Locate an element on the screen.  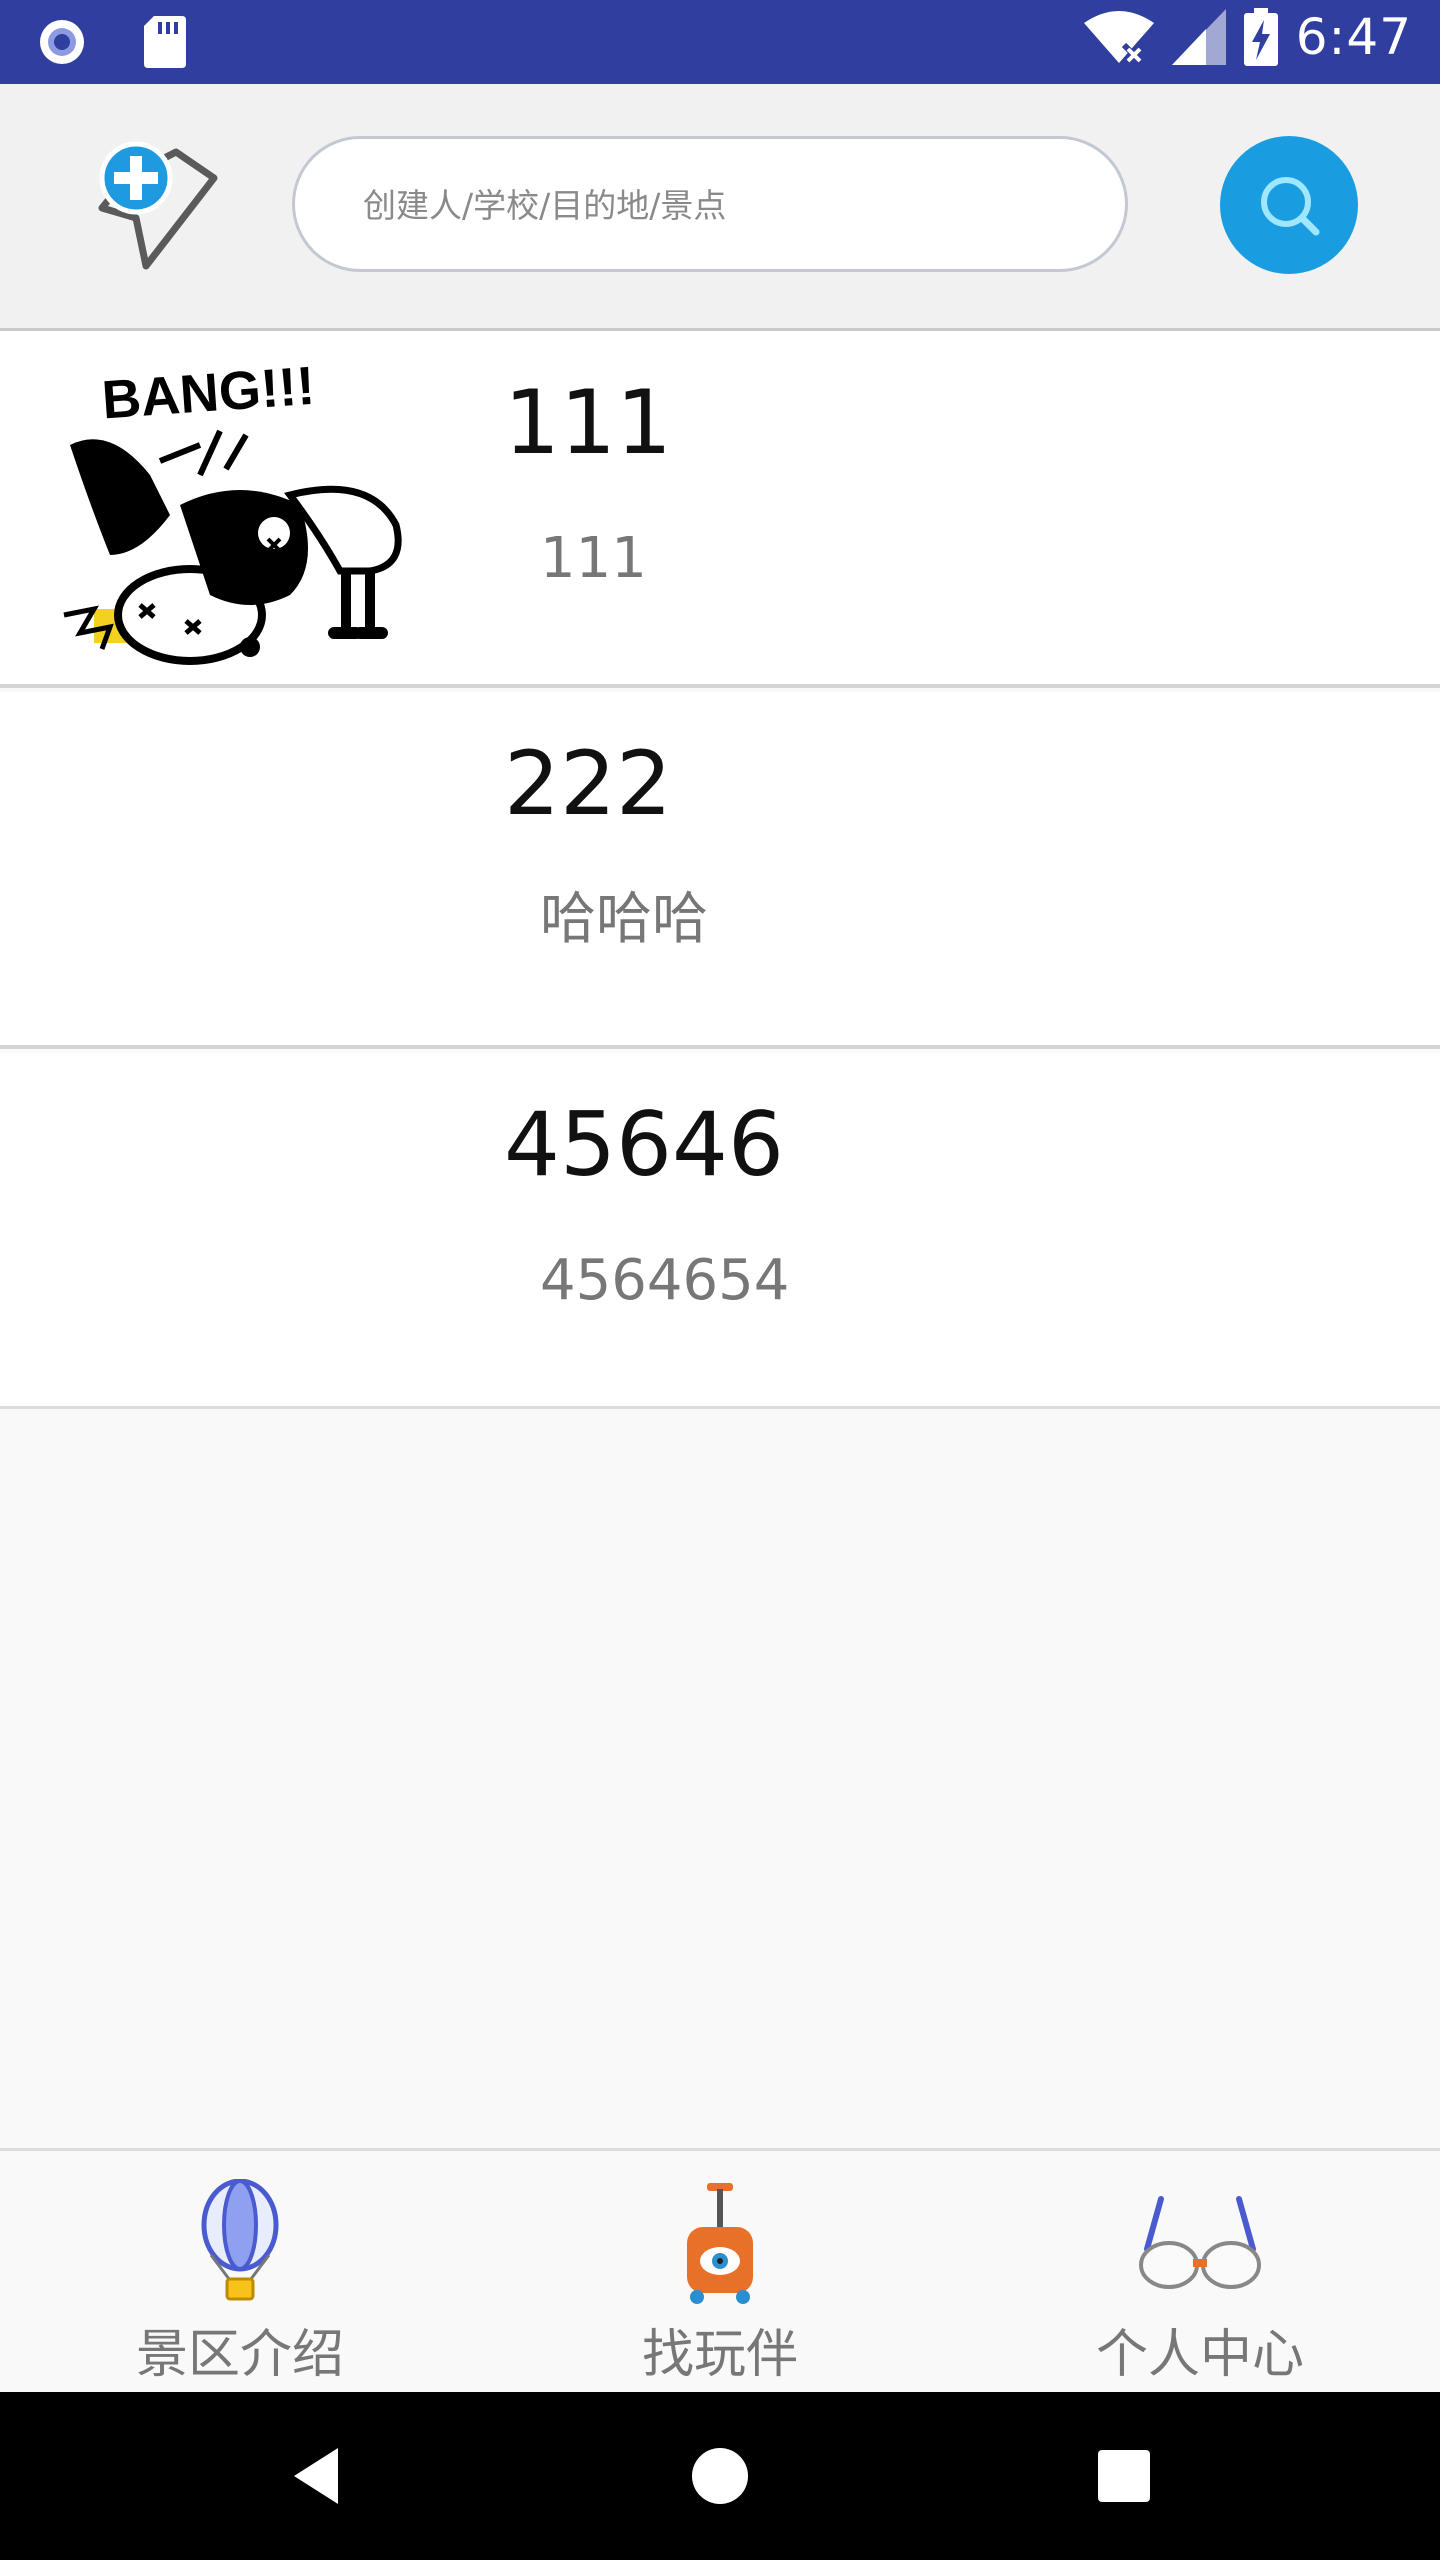
status-bar: 6:47 is located at coordinates (720, 42).